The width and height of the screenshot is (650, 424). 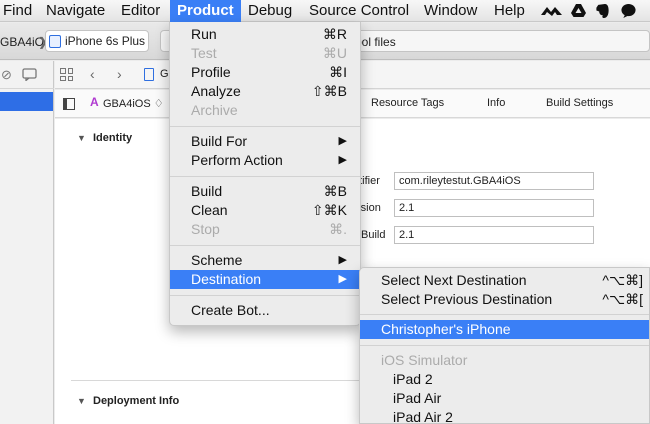 What do you see at coordinates (413, 379) in the screenshot?
I see `menu-item-label: iPad 2` at bounding box center [413, 379].